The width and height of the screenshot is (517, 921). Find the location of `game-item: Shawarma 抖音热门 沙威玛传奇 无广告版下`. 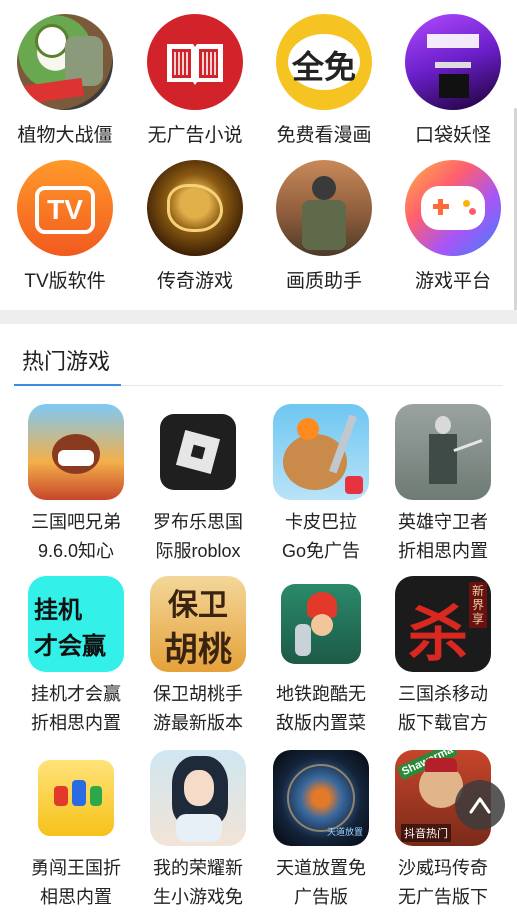

game-item: Shawarma 抖音热门 沙威玛传奇 无广告版下 is located at coordinates (443, 831).